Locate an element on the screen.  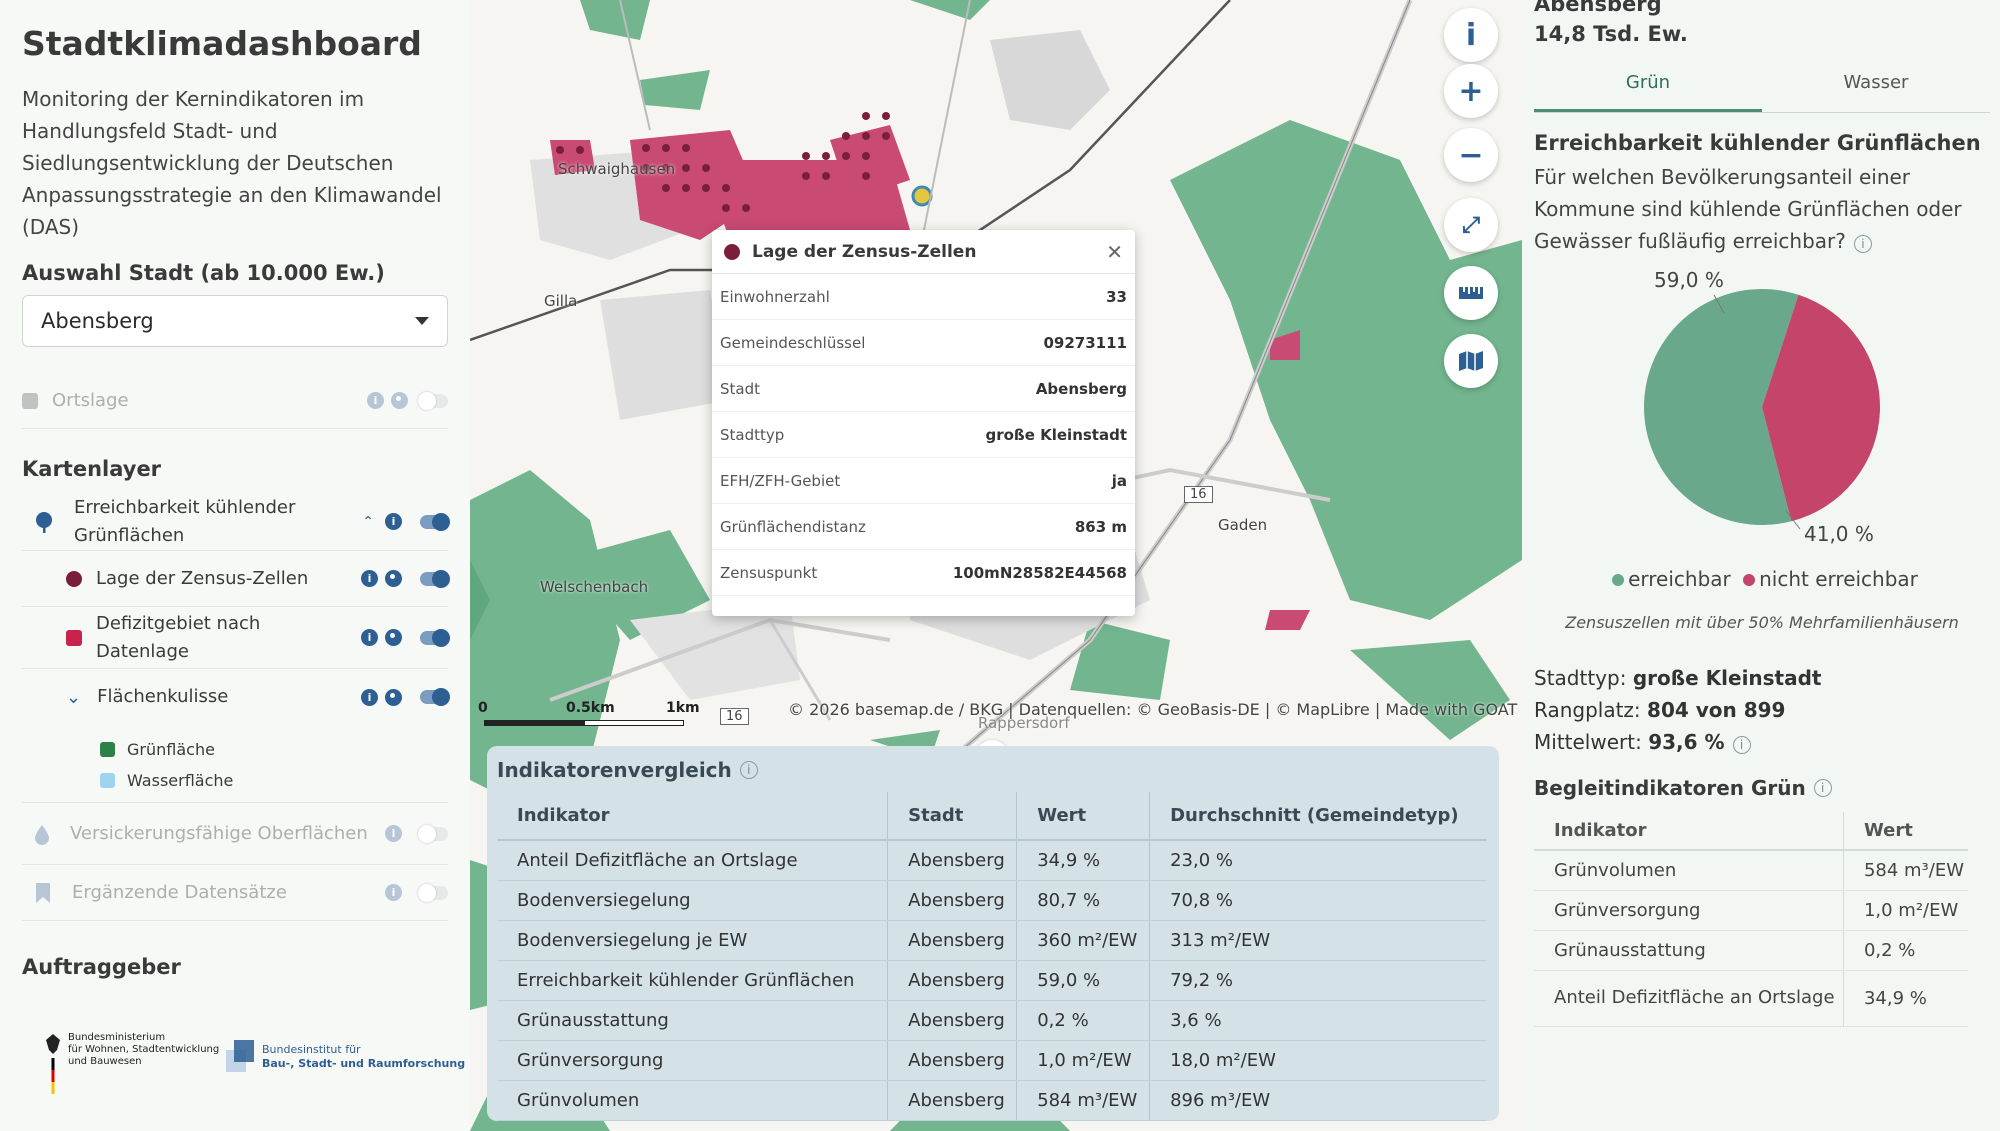
table-cell: 1,0 m²/EW is located at coordinates (1905, 910).